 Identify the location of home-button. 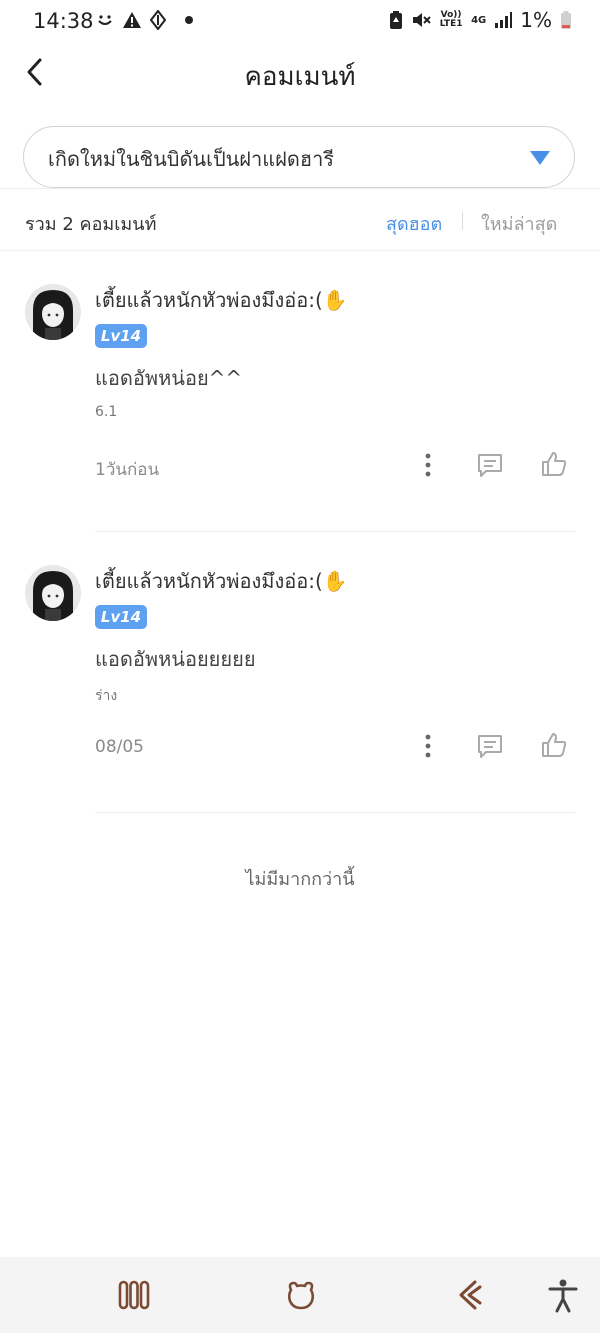
(301, 1297).